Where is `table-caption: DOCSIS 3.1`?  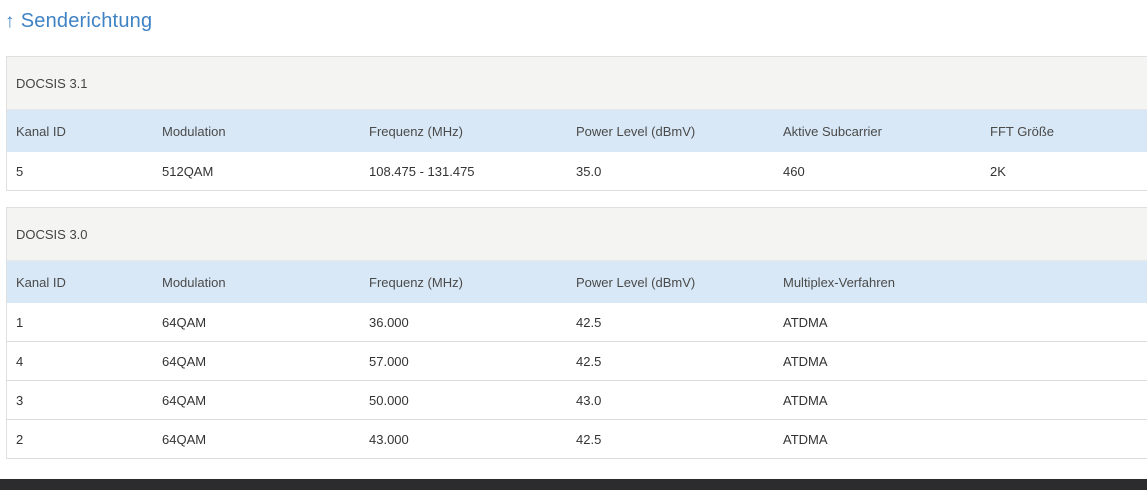 table-caption: DOCSIS 3.1 is located at coordinates (577, 83).